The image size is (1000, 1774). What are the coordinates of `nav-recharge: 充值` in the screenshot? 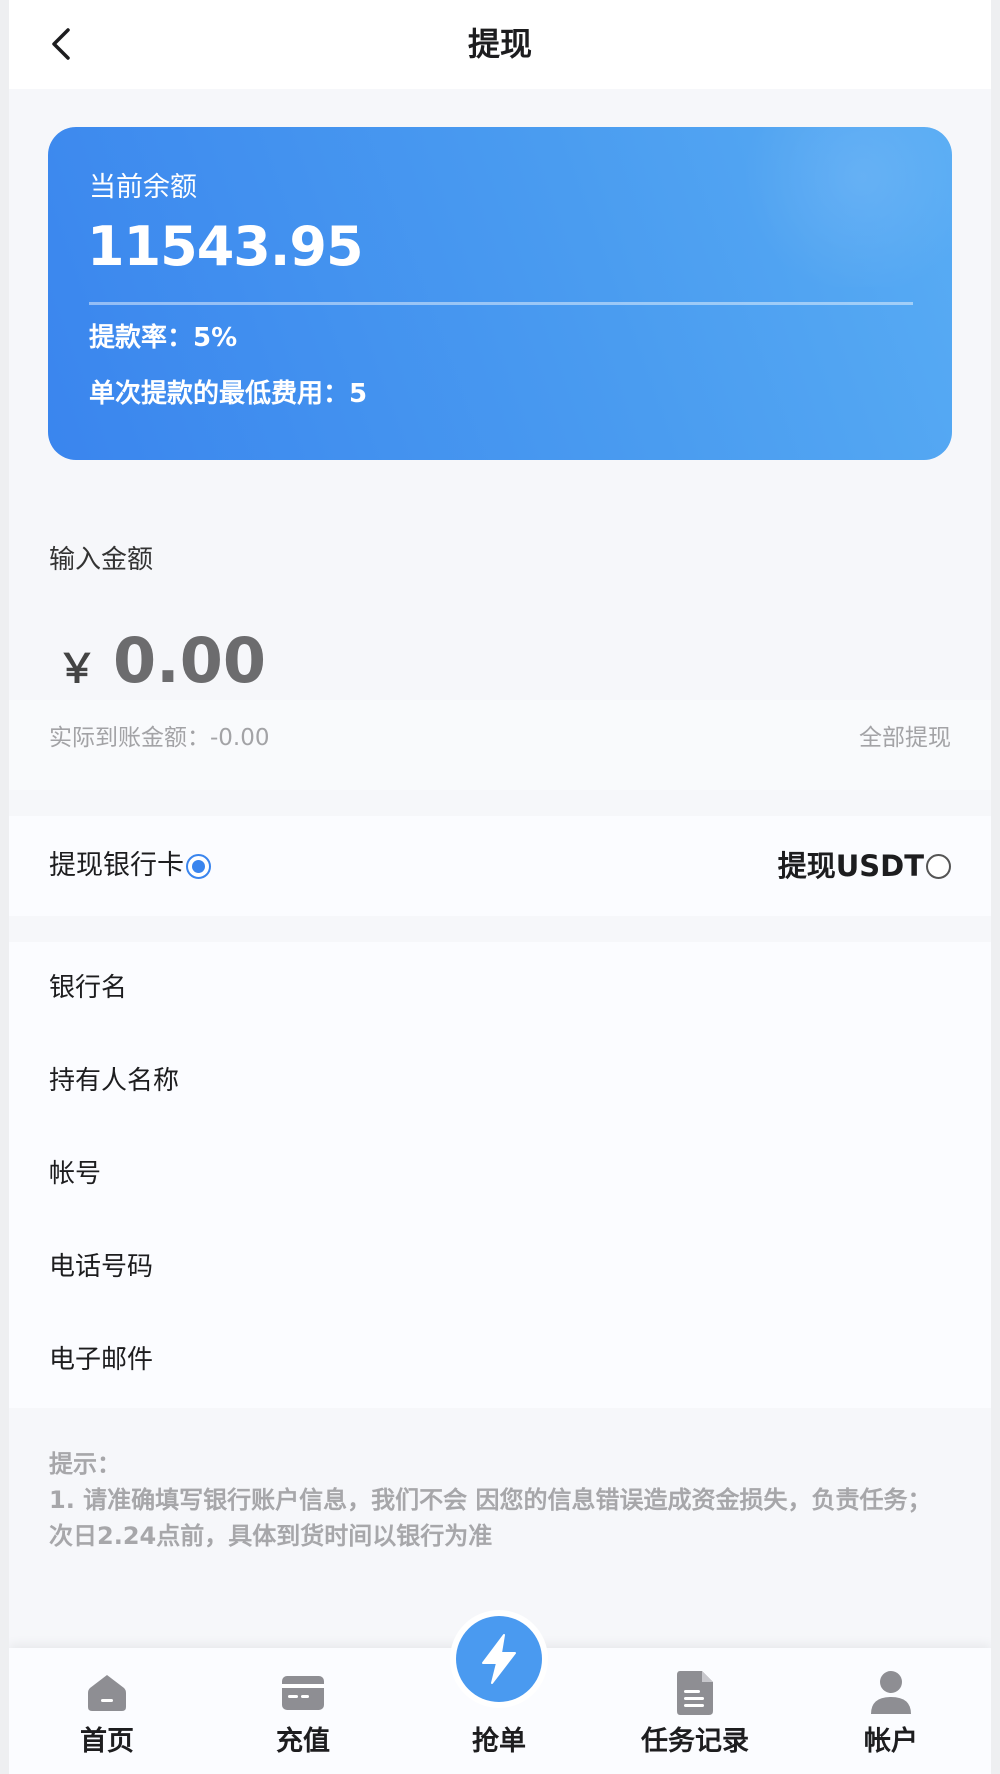 It's located at (303, 1711).